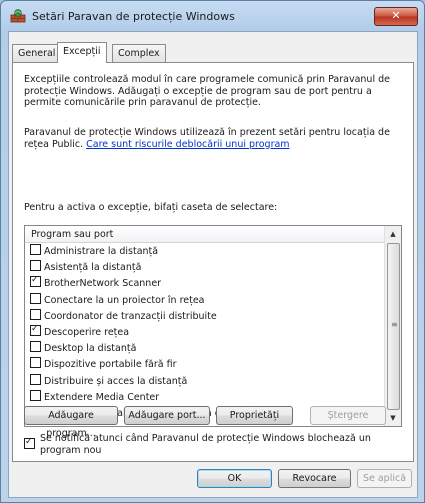  What do you see at coordinates (204, 234) in the screenshot?
I see `list-column-header: Program sau port` at bounding box center [204, 234].